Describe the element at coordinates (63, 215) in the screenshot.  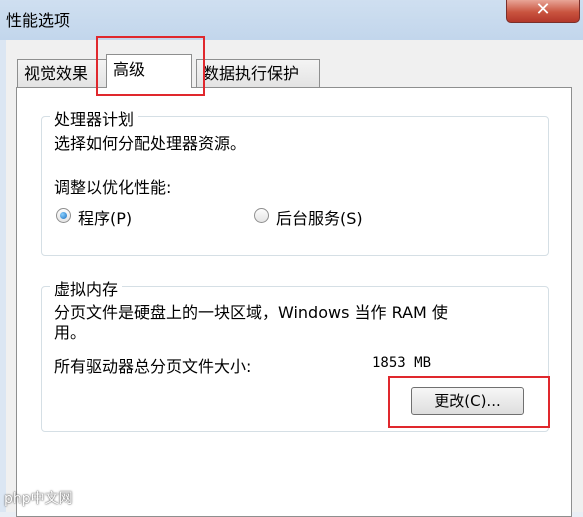
I see `radio-programs` at that location.